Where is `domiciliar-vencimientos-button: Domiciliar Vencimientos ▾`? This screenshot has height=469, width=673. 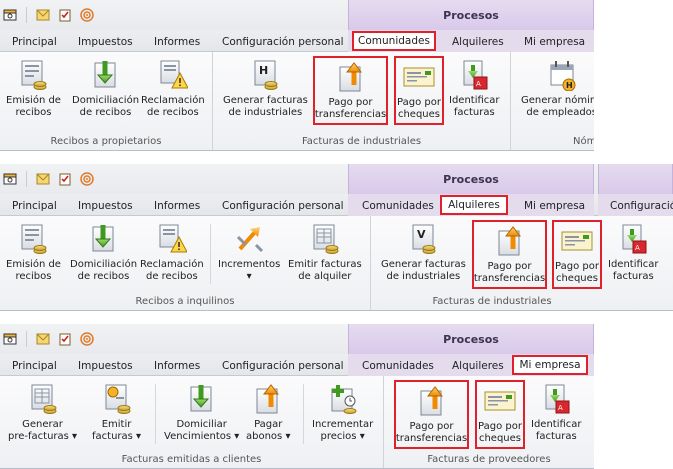 domiciliar-vencimientos-button: Domiciliar Vencimientos ▾ is located at coordinates (201, 412).